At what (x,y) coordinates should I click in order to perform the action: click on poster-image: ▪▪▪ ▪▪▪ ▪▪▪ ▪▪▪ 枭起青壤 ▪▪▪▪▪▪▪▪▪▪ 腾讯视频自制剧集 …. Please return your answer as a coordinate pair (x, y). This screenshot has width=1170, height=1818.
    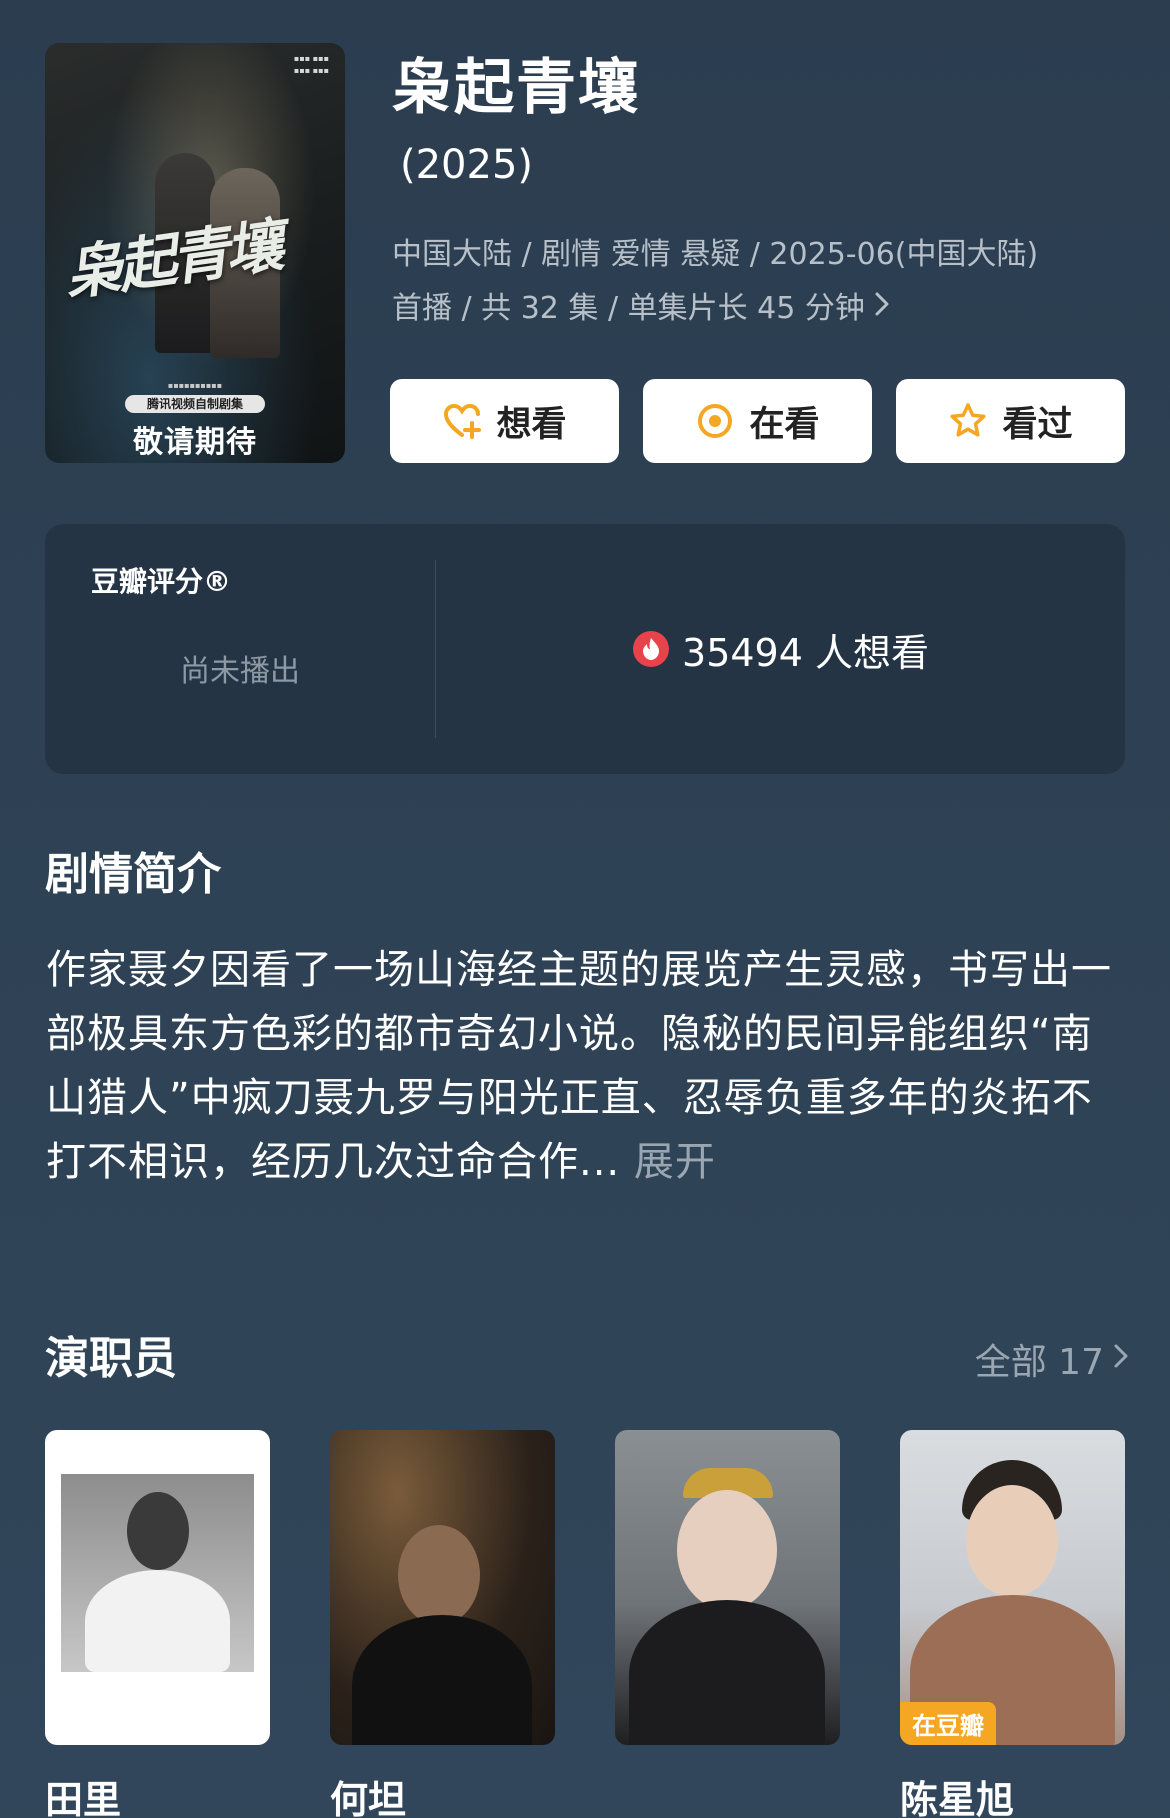
    Looking at the image, I should click on (195, 253).